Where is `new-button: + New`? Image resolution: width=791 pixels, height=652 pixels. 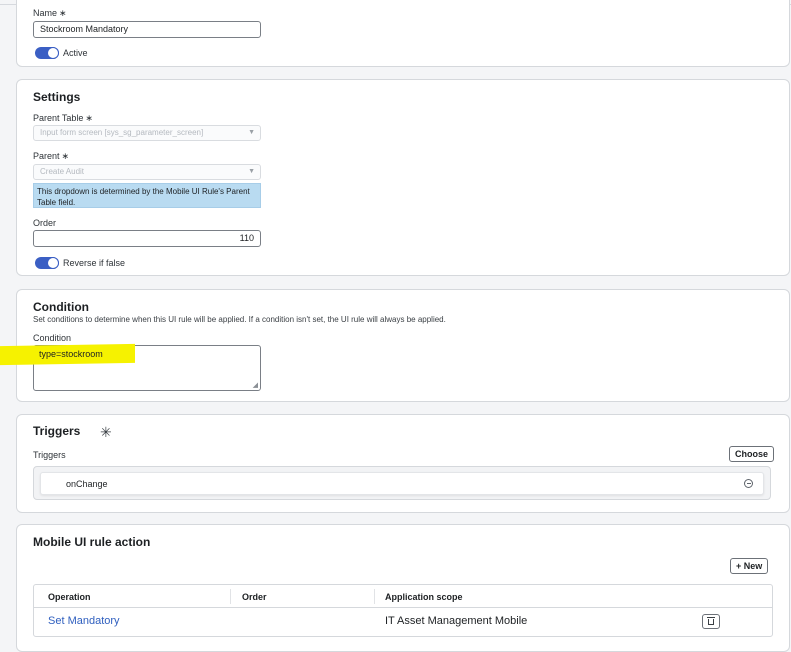 new-button: + New is located at coordinates (749, 566).